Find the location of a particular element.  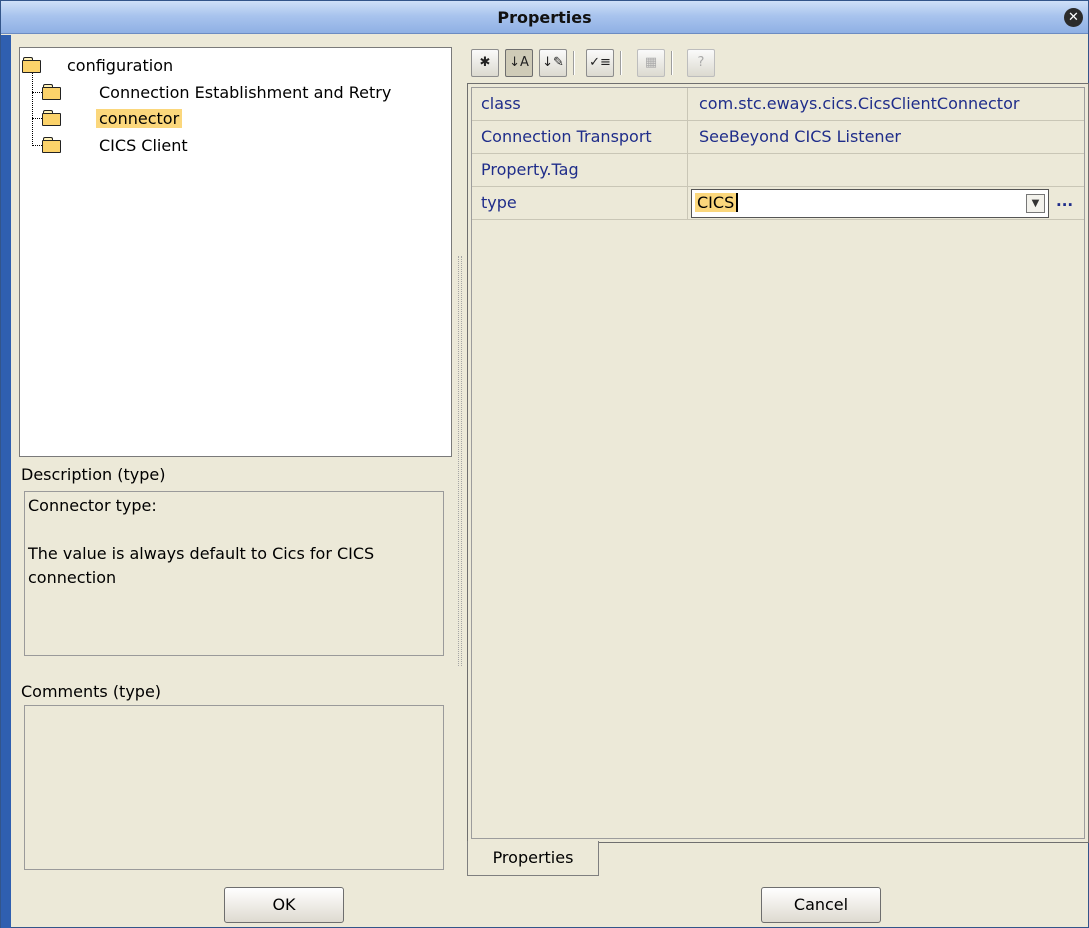

tree-item-label: connector is located at coordinates (139, 118).